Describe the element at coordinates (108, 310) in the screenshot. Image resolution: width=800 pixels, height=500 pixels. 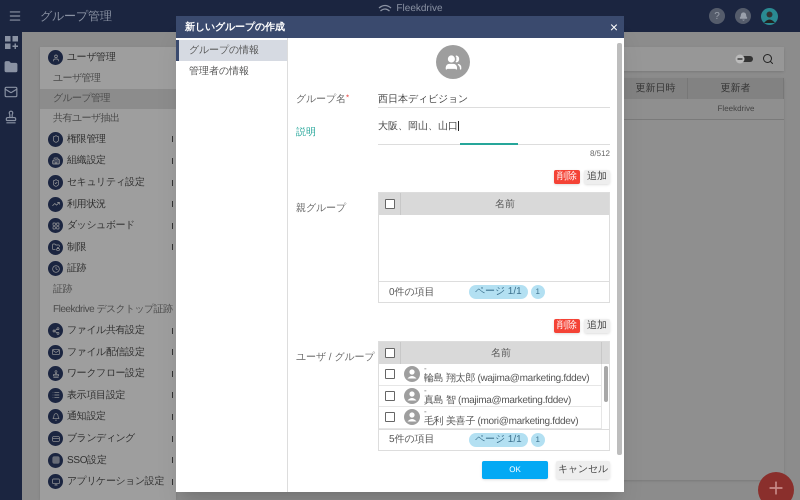
I see `menu-item: Fleekdrive デスクトップ証跡` at that location.